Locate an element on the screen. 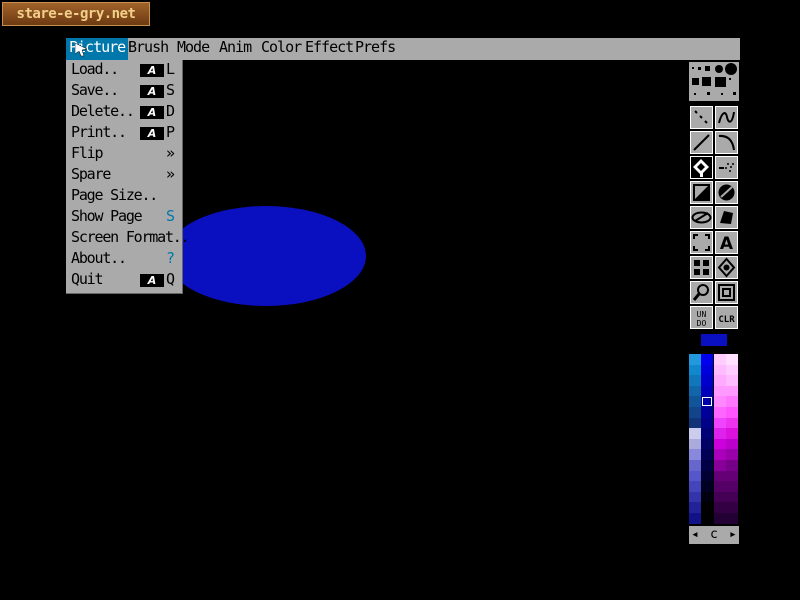 Image resolution: width=800 pixels, height=600 pixels. svg-text: CLR is located at coordinates (726, 320).